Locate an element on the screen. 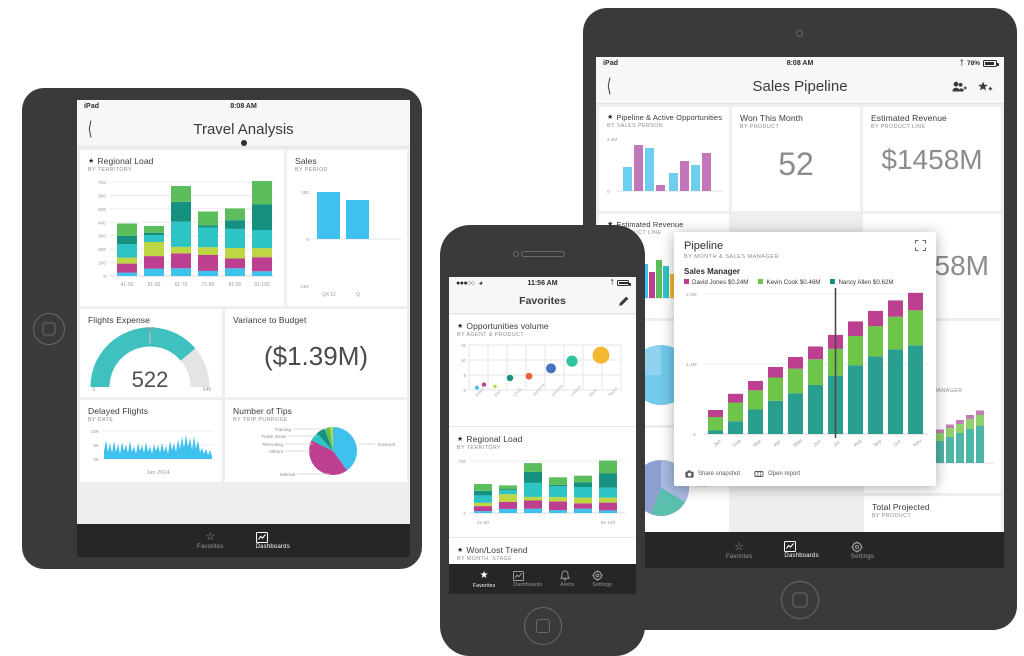 This screenshot has height=656, width=1024. card-flights-expense: Flights Expense 345 0 645 522 is located at coordinates (151, 353).